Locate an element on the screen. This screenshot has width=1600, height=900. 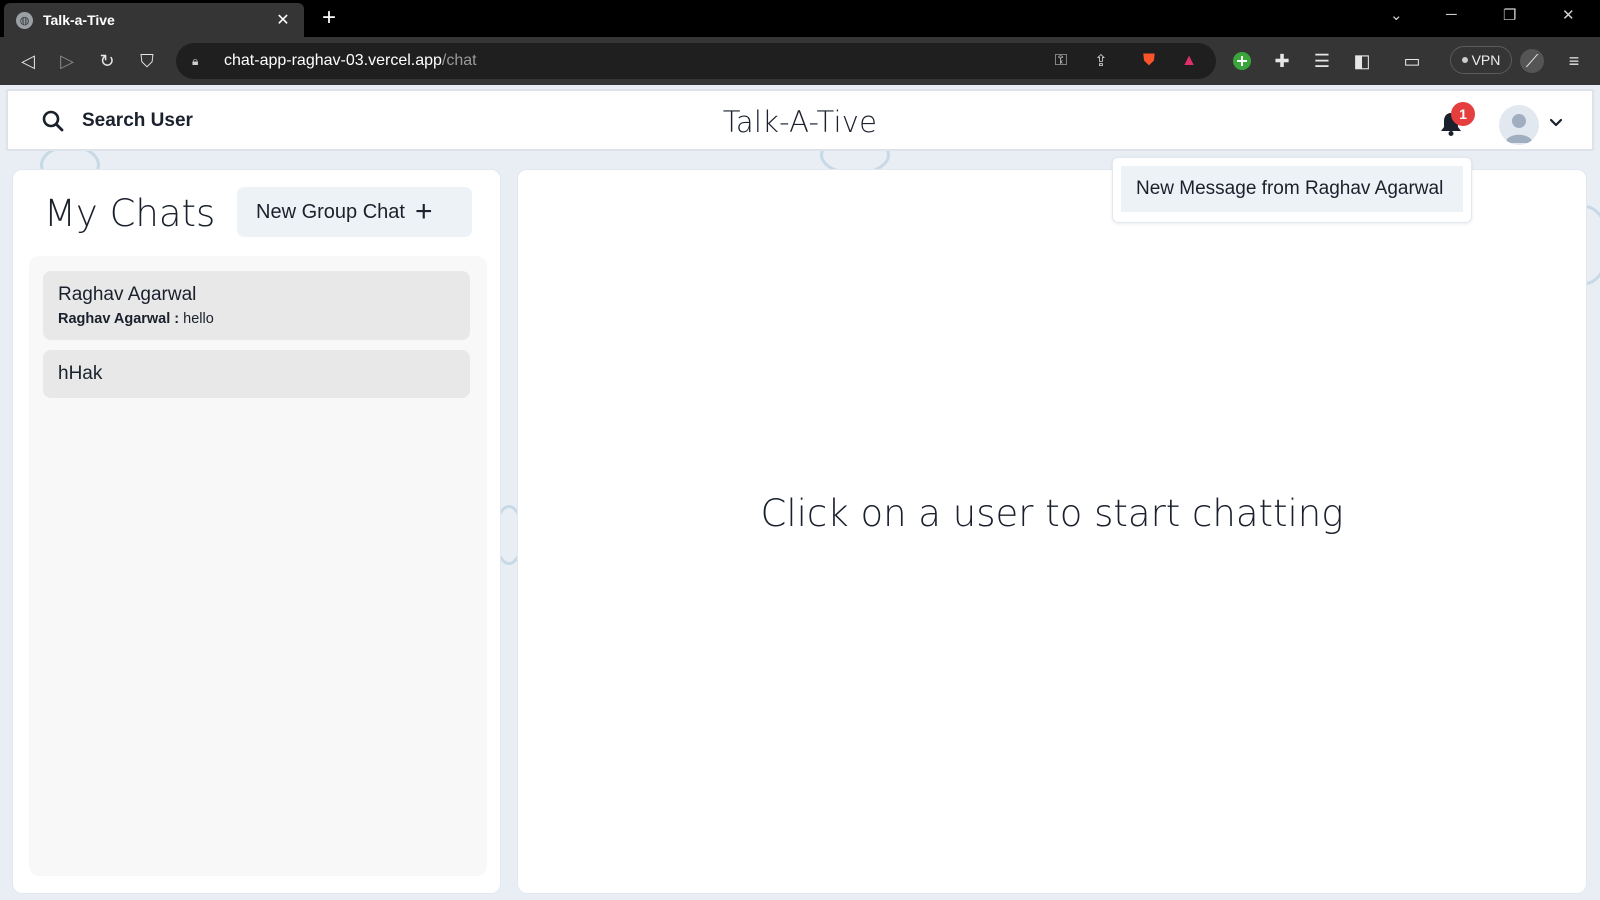
close-window-icon: ✕ is located at coordinates (1568, 15).